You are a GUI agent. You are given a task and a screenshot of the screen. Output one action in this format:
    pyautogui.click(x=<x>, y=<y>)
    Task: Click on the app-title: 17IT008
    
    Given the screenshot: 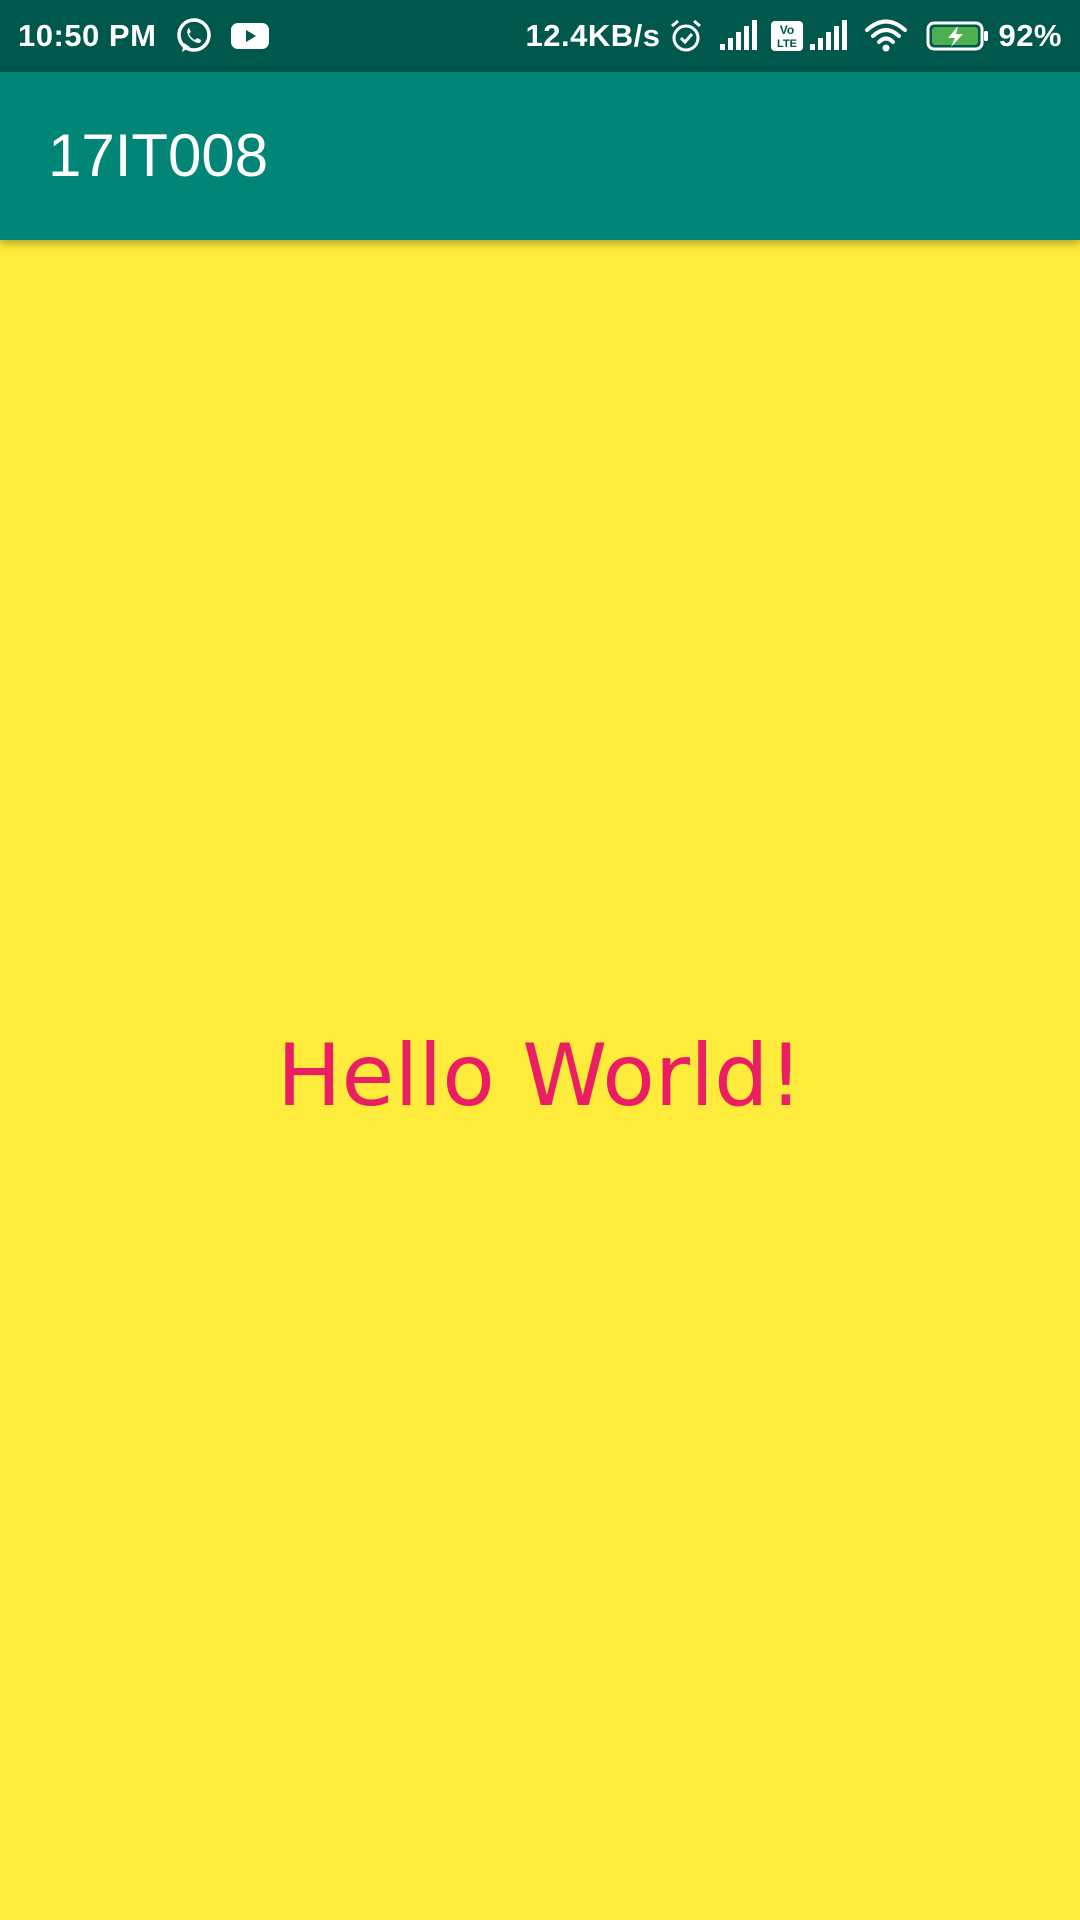 What is the action you would take?
    pyautogui.click(x=158, y=155)
    